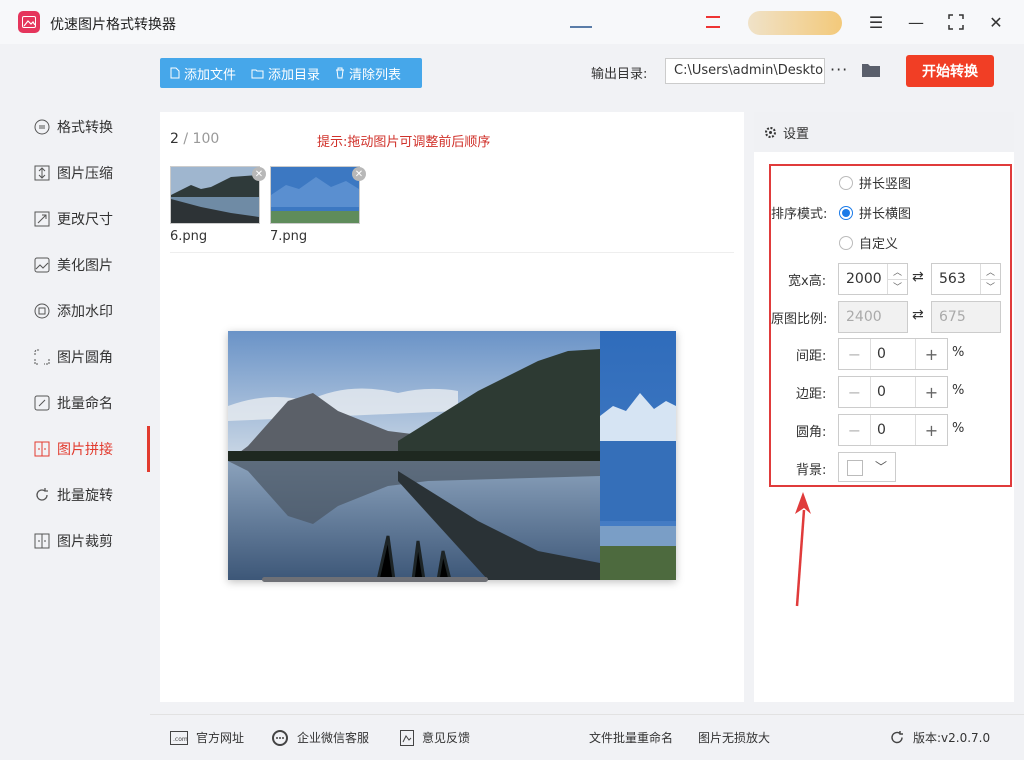  Describe the element at coordinates (189, 236) in the screenshot. I see `thumbnail-name: 6.png` at that location.